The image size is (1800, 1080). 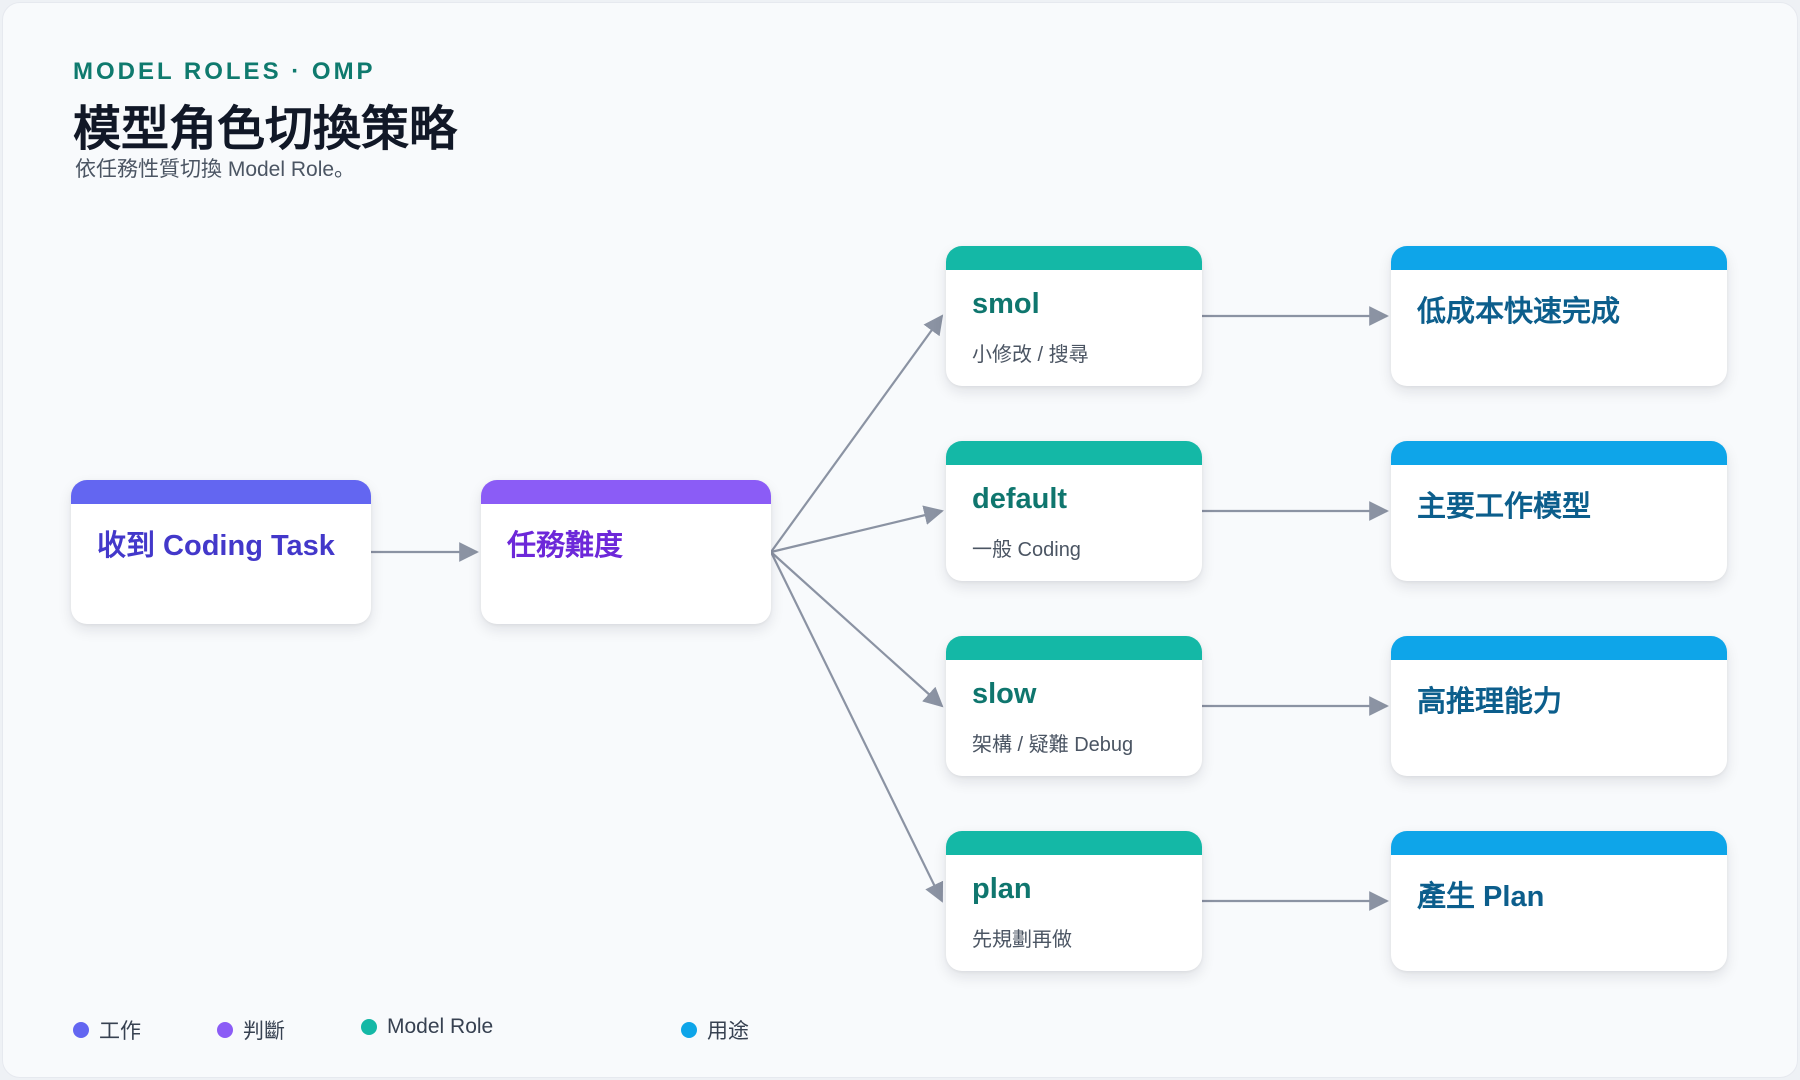 What do you see at coordinates (1026, 550) in the screenshot?
I see `node-desc: 一般 Coding` at bounding box center [1026, 550].